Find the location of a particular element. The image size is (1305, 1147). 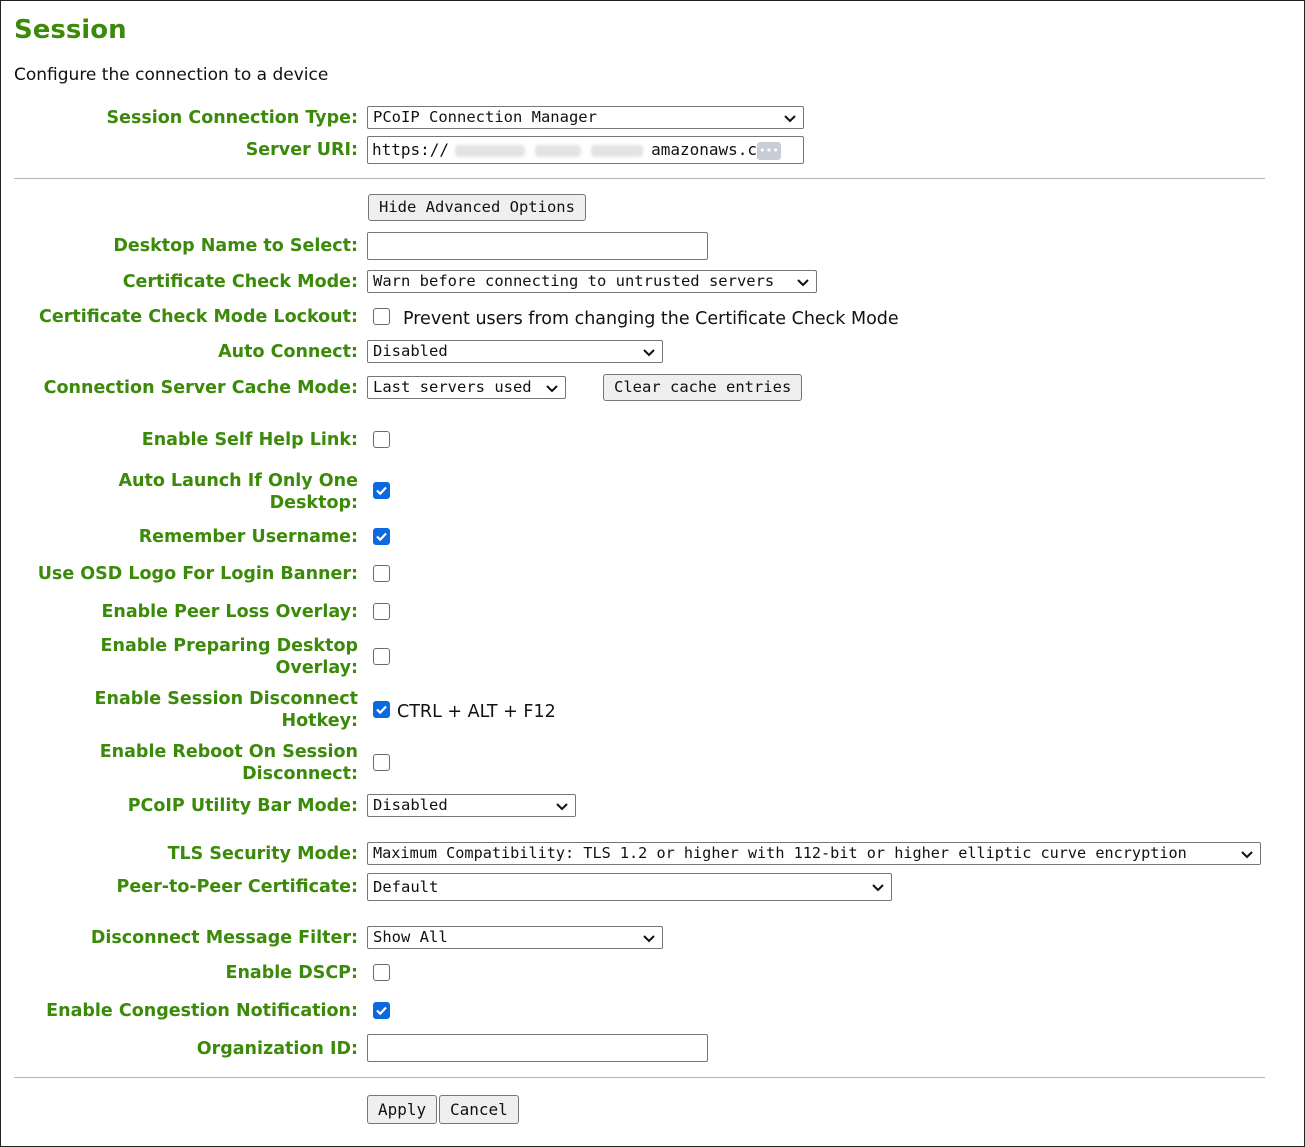

congestion-checkbox is located at coordinates (381, 1010).